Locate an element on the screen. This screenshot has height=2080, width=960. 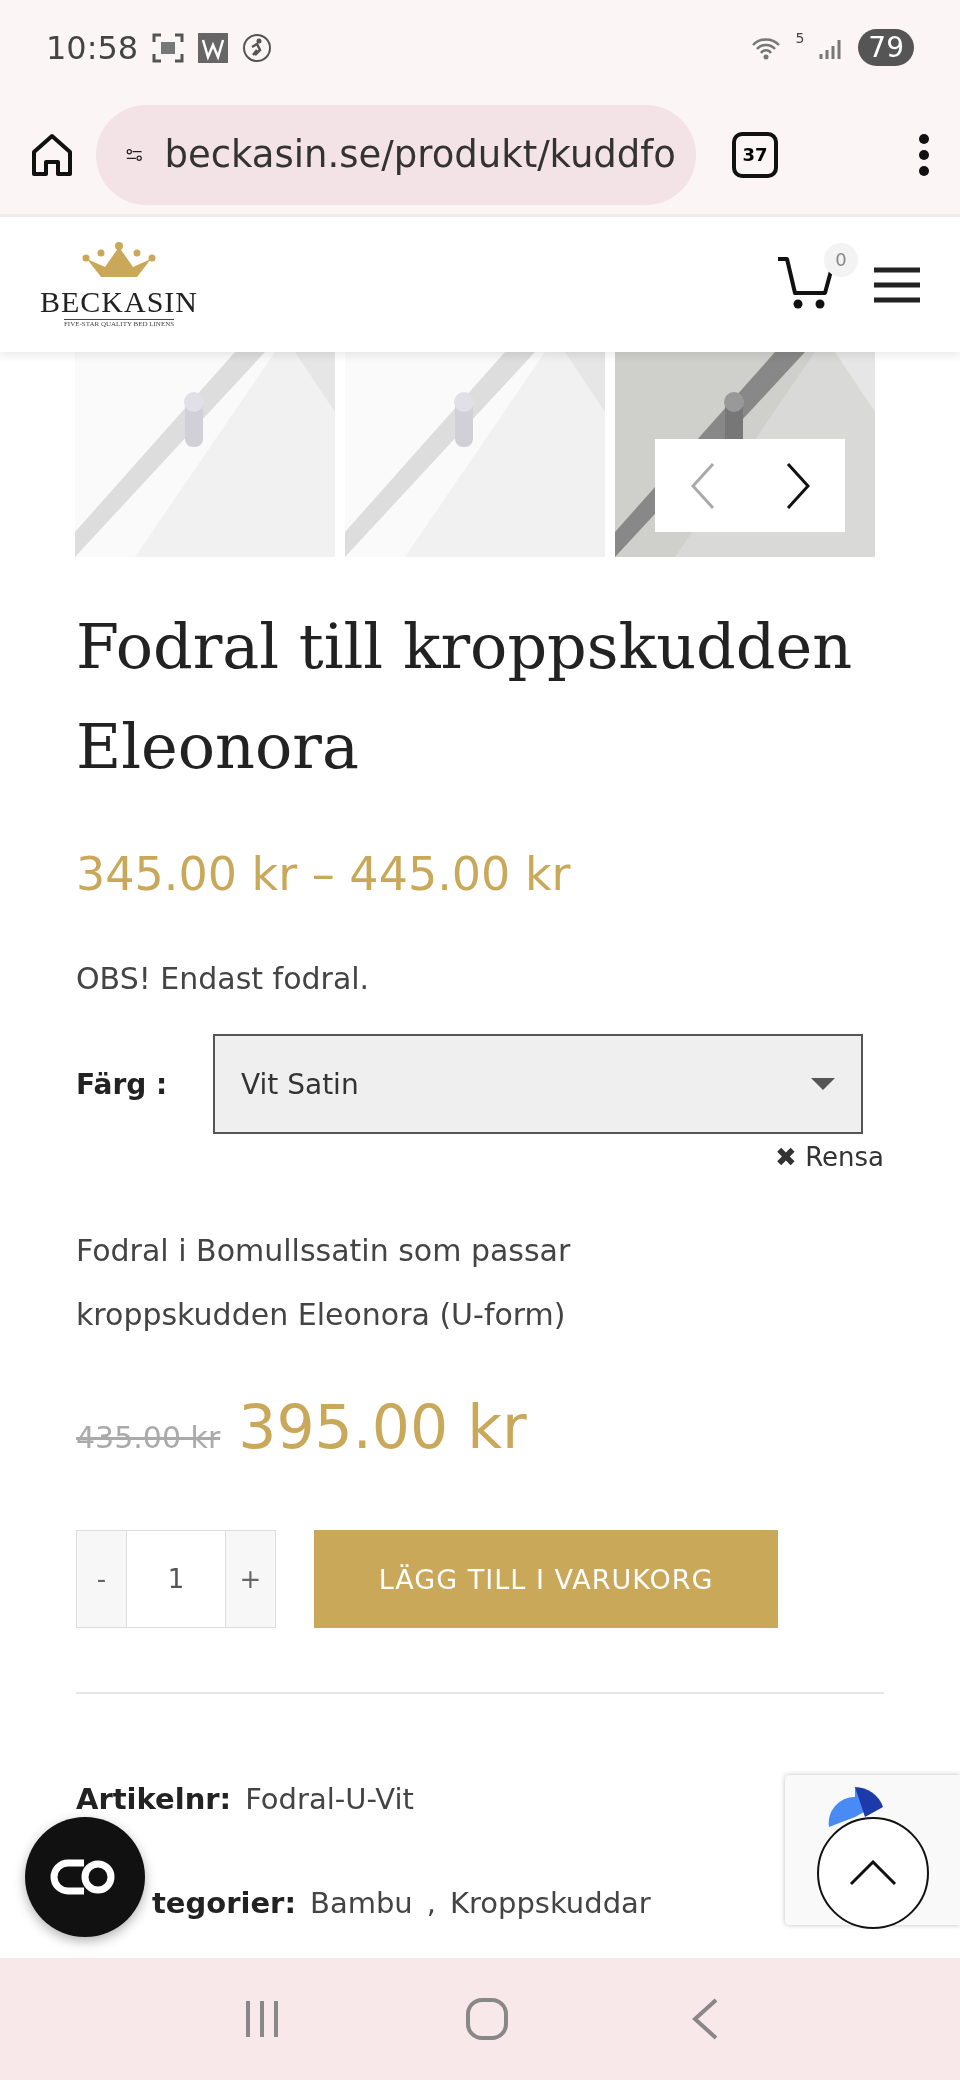
url-text: beckasin.se/produkt/kuddfo is located at coordinates (420, 154).